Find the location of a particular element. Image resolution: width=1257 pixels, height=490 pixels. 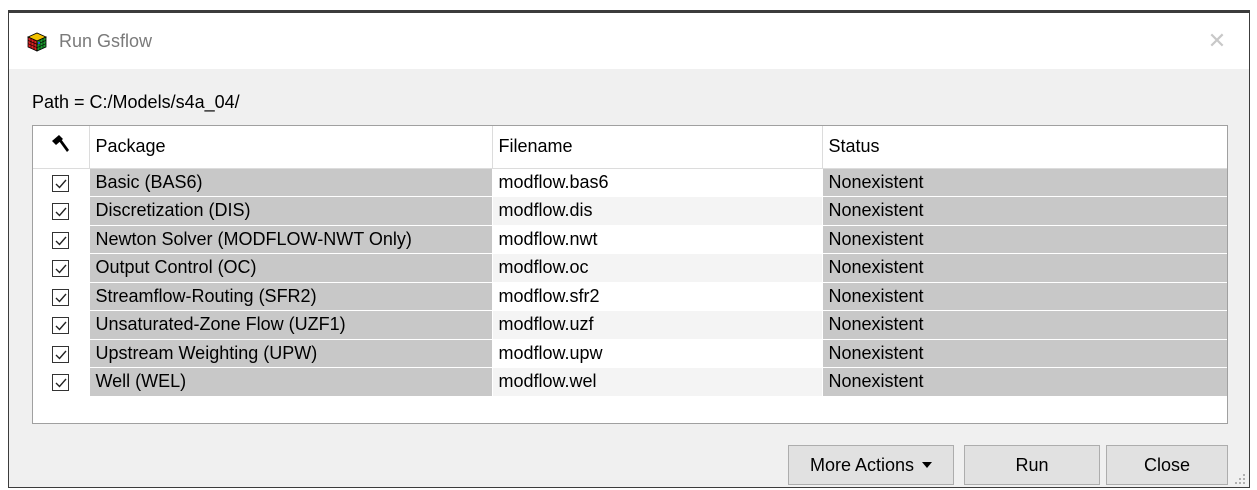

filename-cell: modflow.uzf is located at coordinates (657, 325).